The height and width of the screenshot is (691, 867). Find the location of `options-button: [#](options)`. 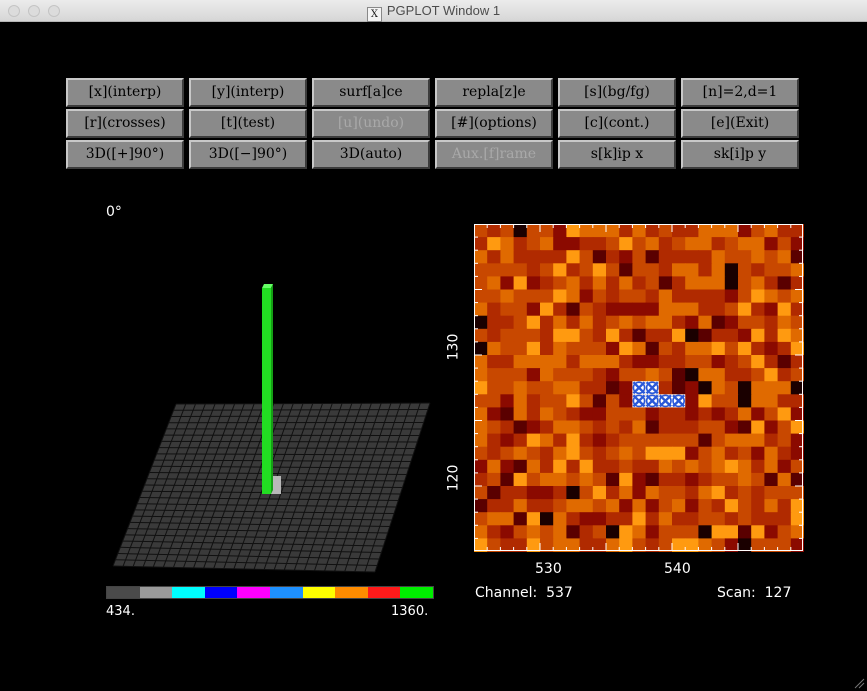

options-button: [#](options) is located at coordinates (494, 123).